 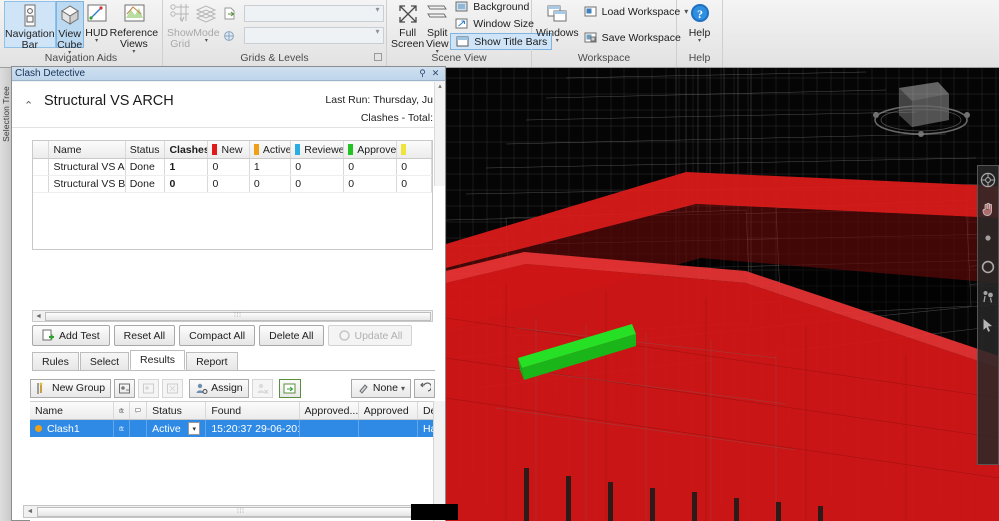 I want to click on clash-camera-cell, so click(x=122, y=428).